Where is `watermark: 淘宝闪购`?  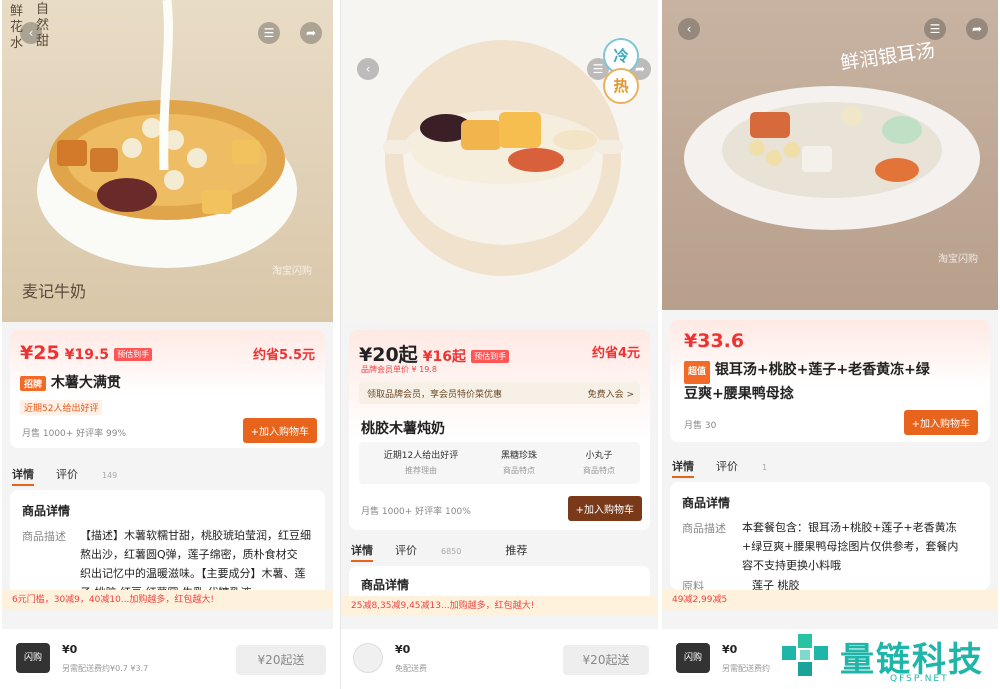
watermark: 淘宝闪购 is located at coordinates (958, 259).